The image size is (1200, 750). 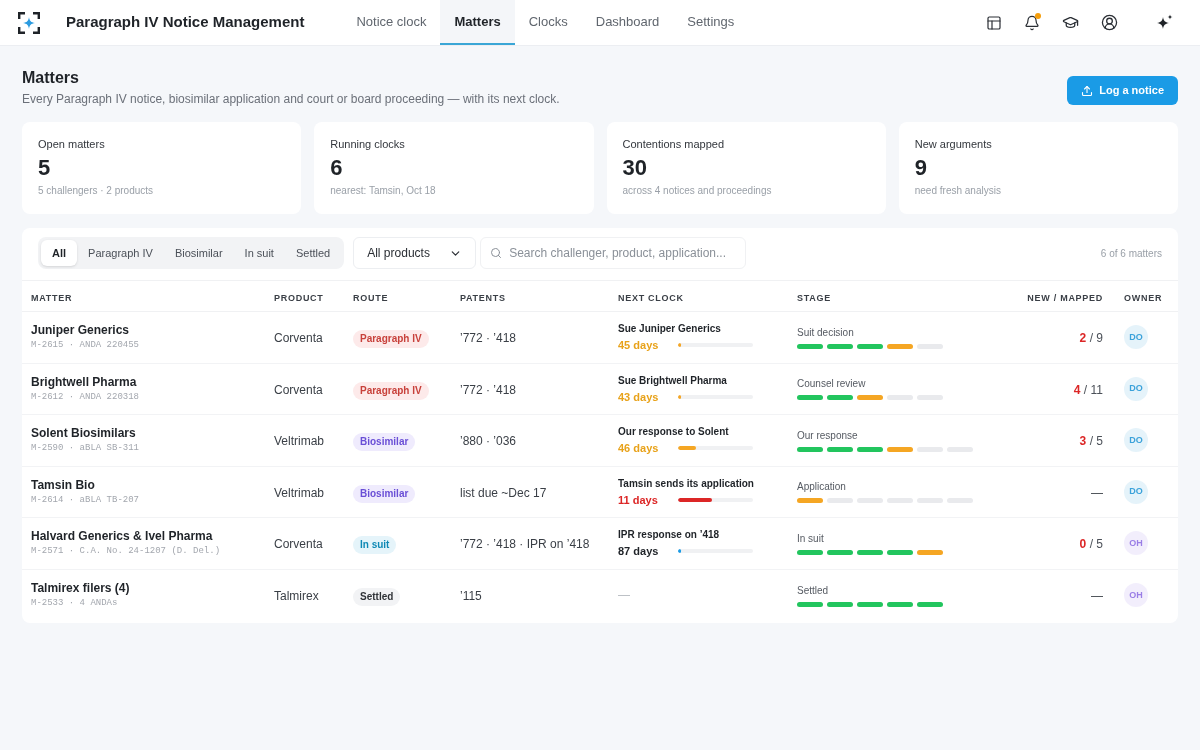 I want to click on column-header: OWNER, so click(x=1143, y=298).